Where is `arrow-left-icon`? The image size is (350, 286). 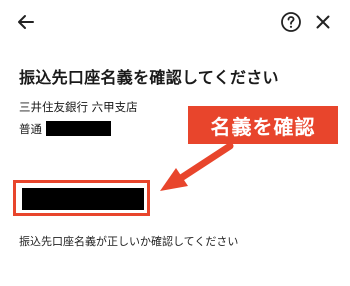 arrow-left-icon is located at coordinates (26, 22).